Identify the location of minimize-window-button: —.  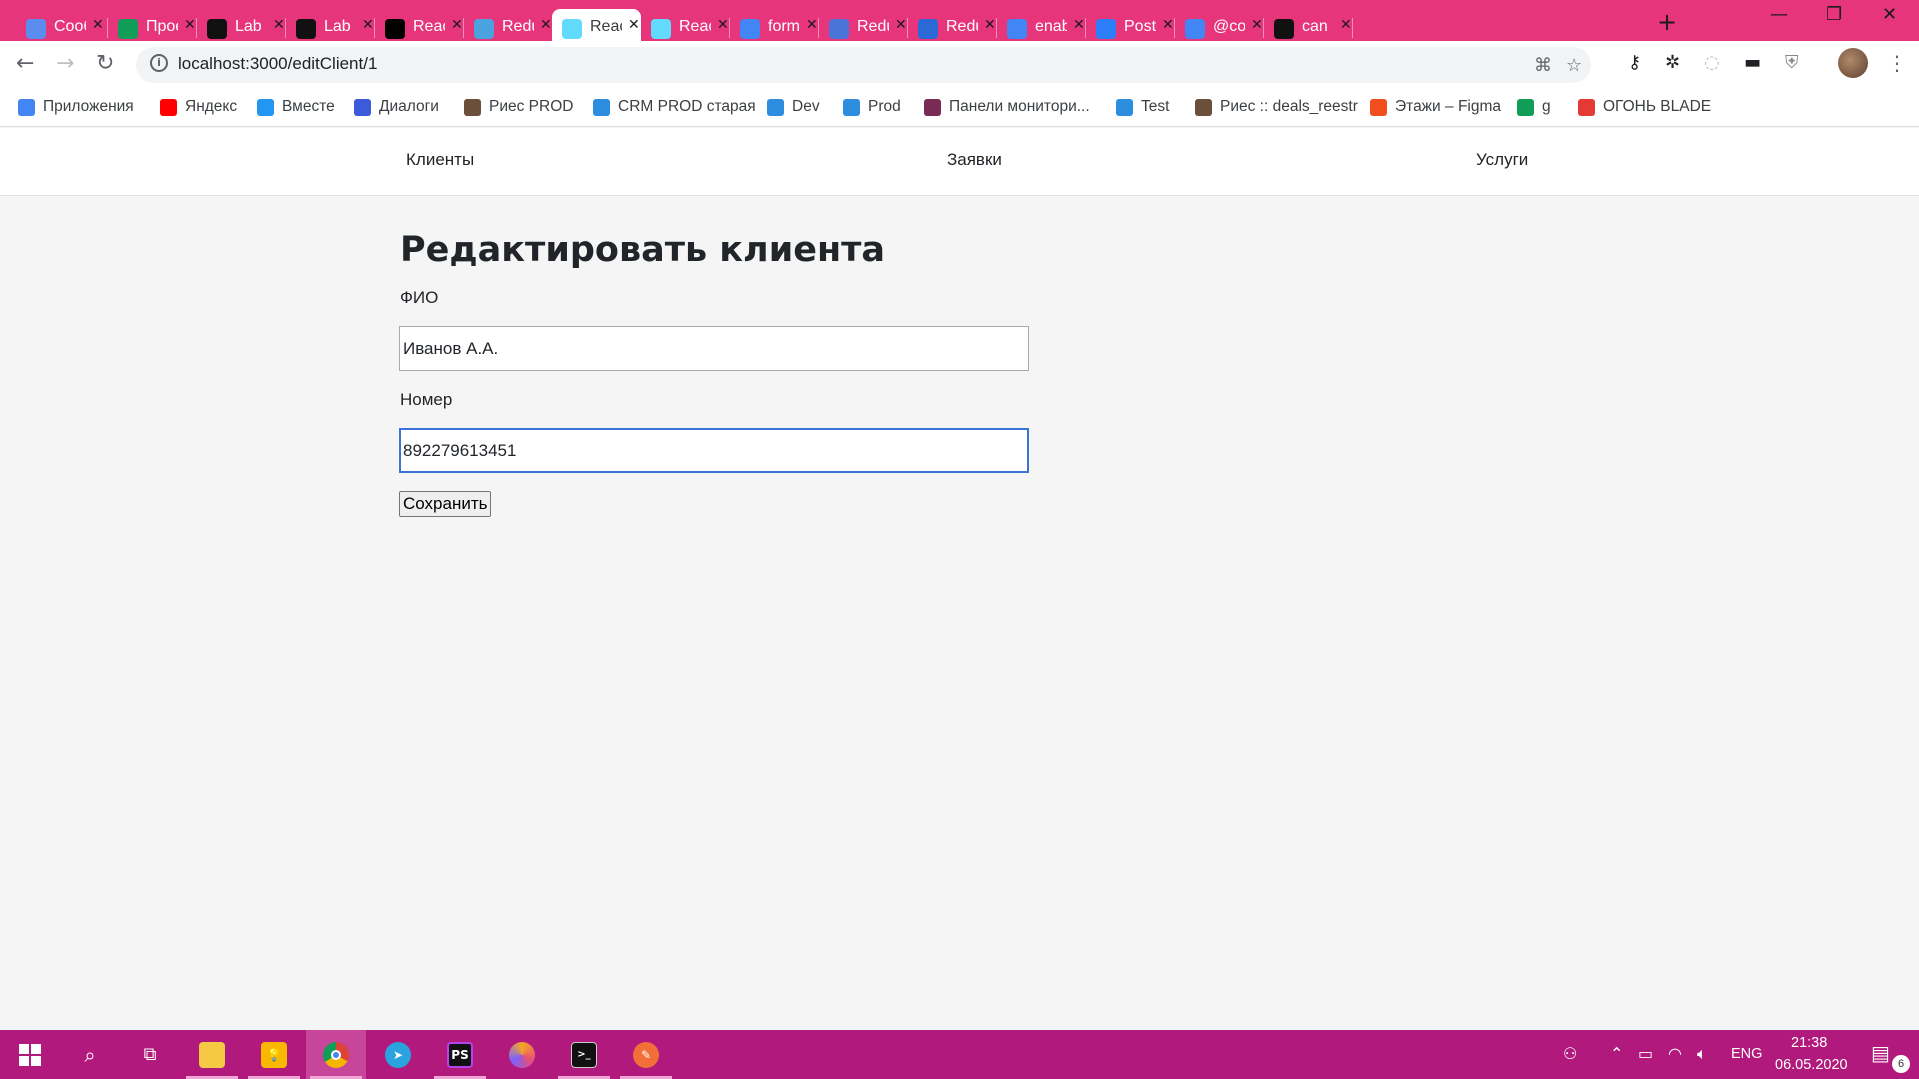
(1779, 14).